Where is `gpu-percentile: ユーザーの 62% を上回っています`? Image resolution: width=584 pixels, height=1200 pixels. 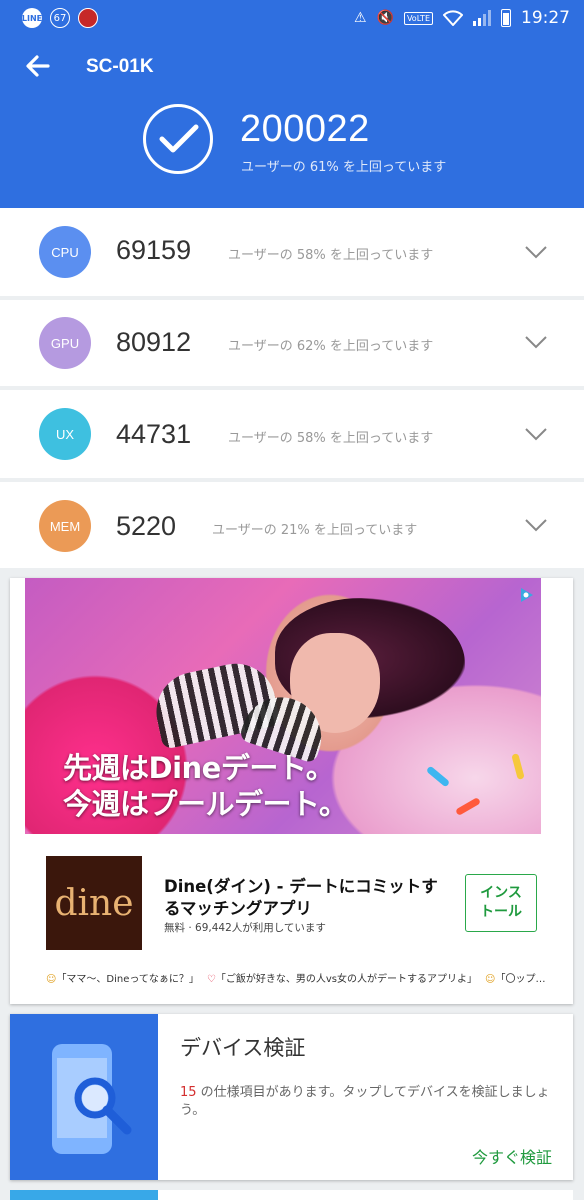 gpu-percentile: ユーザーの 62% を上回っています is located at coordinates (331, 346).